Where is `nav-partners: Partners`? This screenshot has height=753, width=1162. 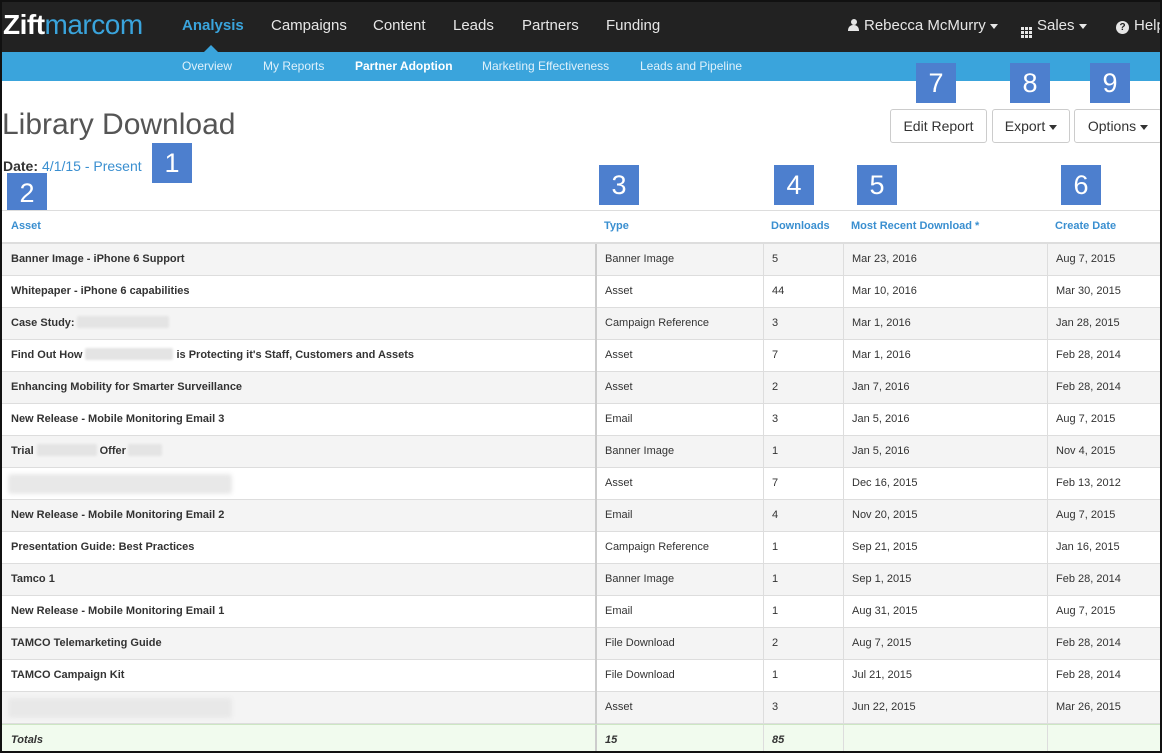 nav-partners: Partners is located at coordinates (550, 26).